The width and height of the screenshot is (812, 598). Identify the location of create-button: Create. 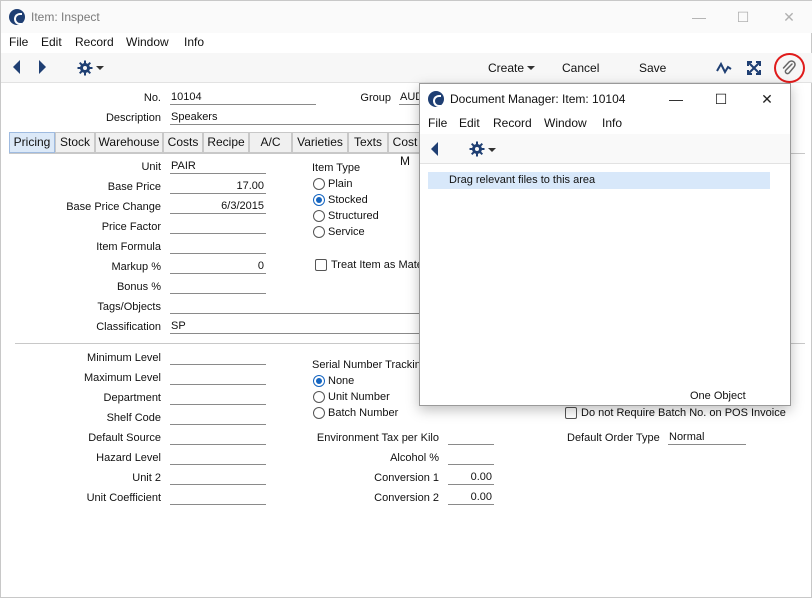
(506, 68).